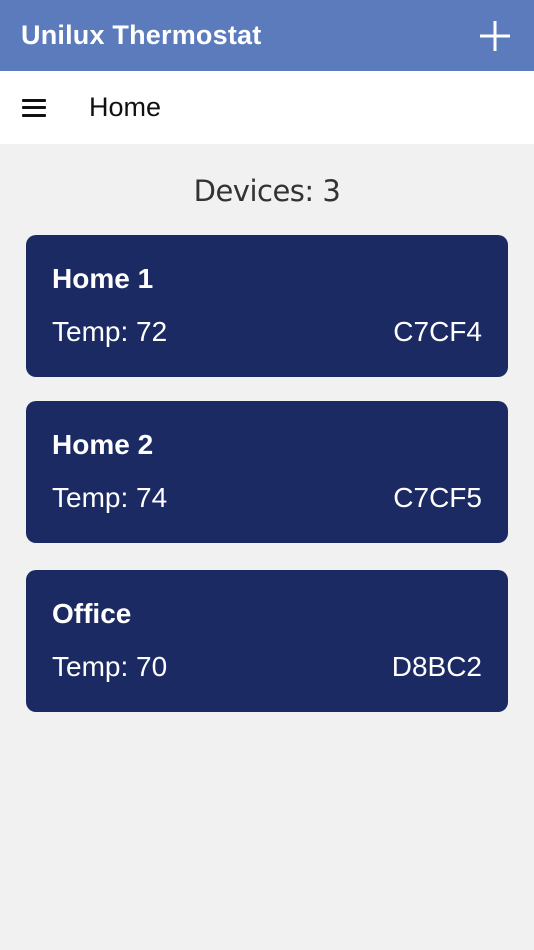  Describe the element at coordinates (125, 107) in the screenshot. I see `page-title: Home` at that location.